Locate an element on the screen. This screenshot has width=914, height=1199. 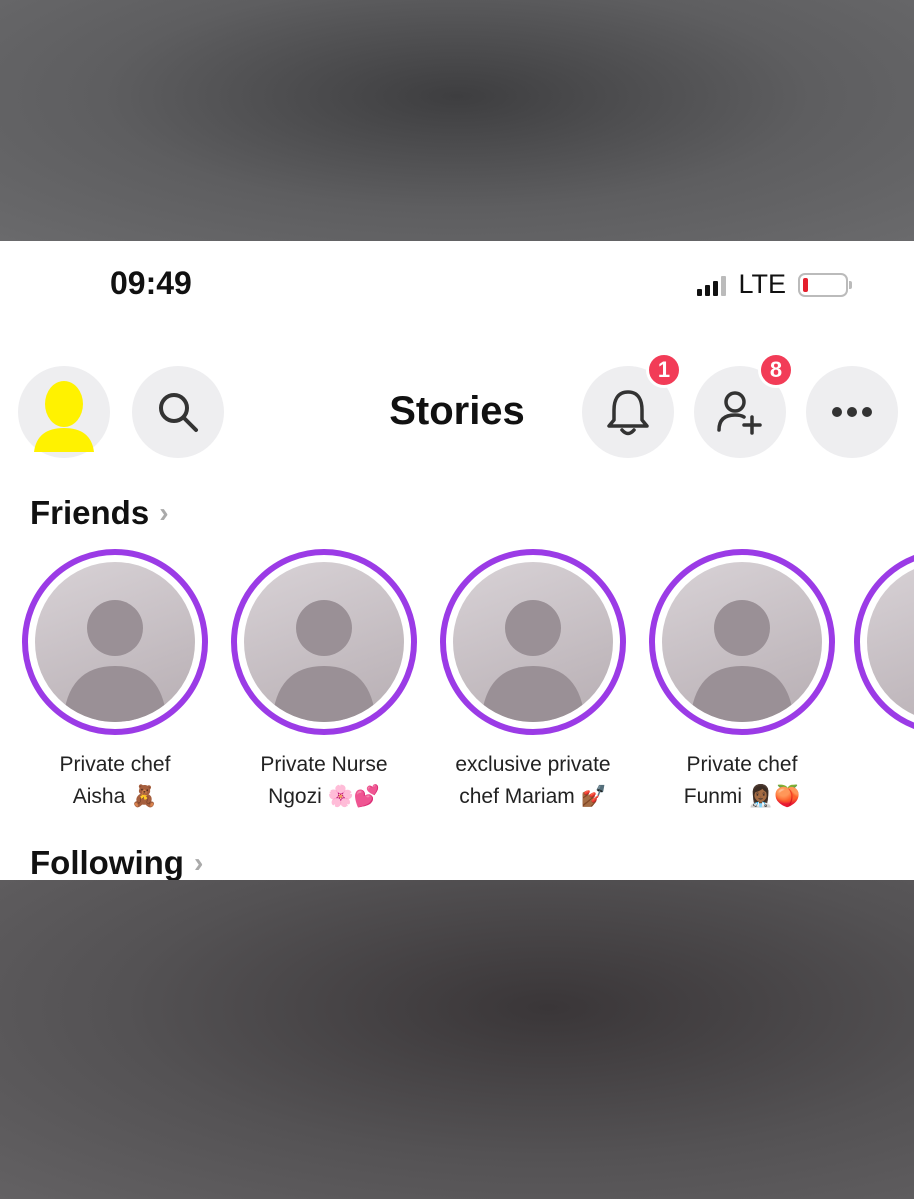
story-item: Private chef Funmi 👩🏾‍⚕️🍑 is located at coordinates (742, 681).